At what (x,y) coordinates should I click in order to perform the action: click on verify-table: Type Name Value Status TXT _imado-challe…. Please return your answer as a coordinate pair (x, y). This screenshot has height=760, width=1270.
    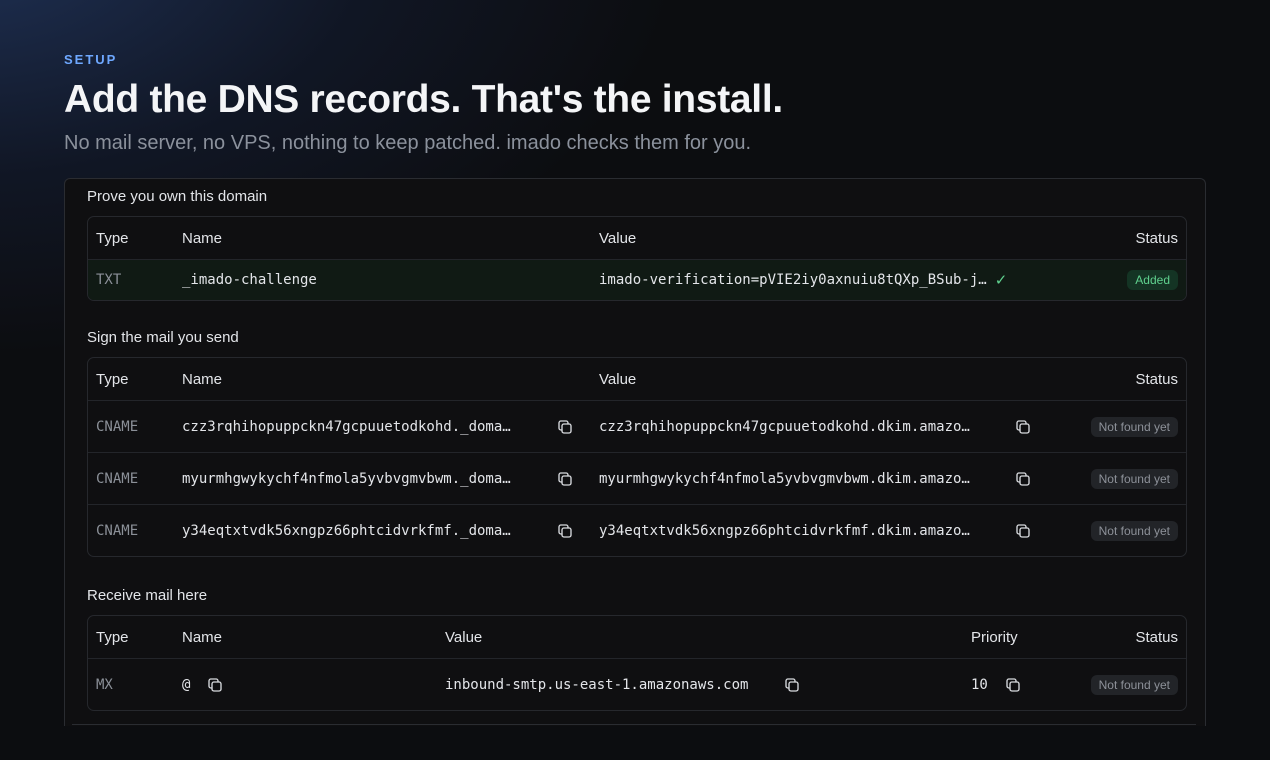
    Looking at the image, I should click on (637, 258).